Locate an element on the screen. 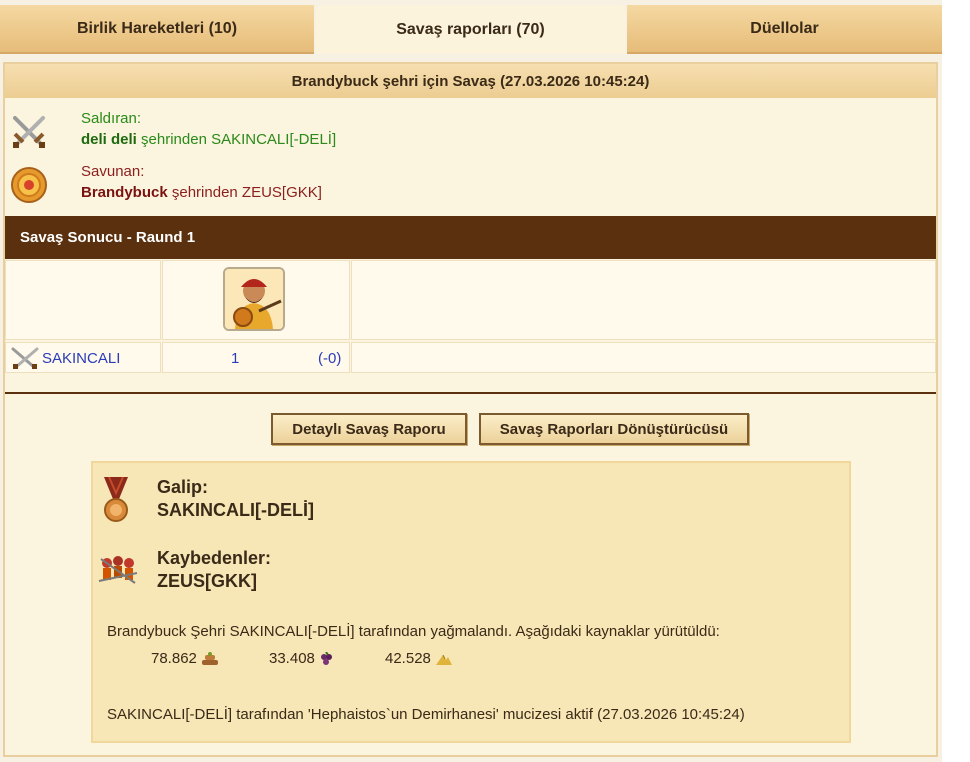 This screenshot has height=762, width=970. tab-battle-reports: Savaş raporları (70) is located at coordinates (470, 29).